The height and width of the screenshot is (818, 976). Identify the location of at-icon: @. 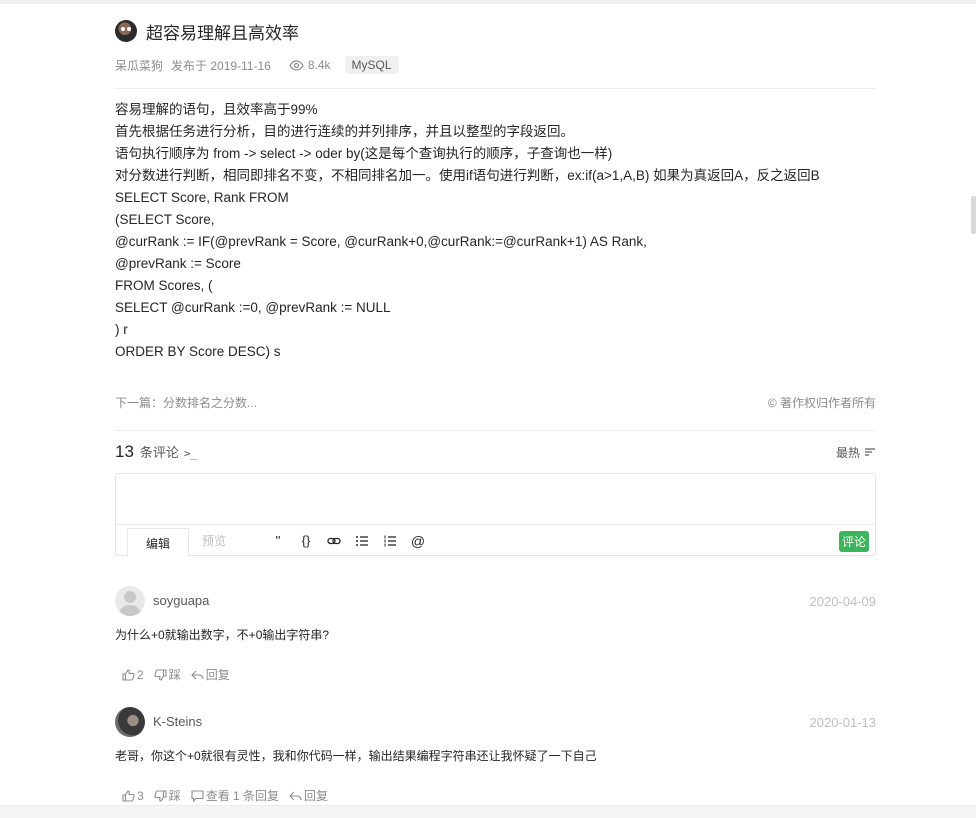
(418, 540).